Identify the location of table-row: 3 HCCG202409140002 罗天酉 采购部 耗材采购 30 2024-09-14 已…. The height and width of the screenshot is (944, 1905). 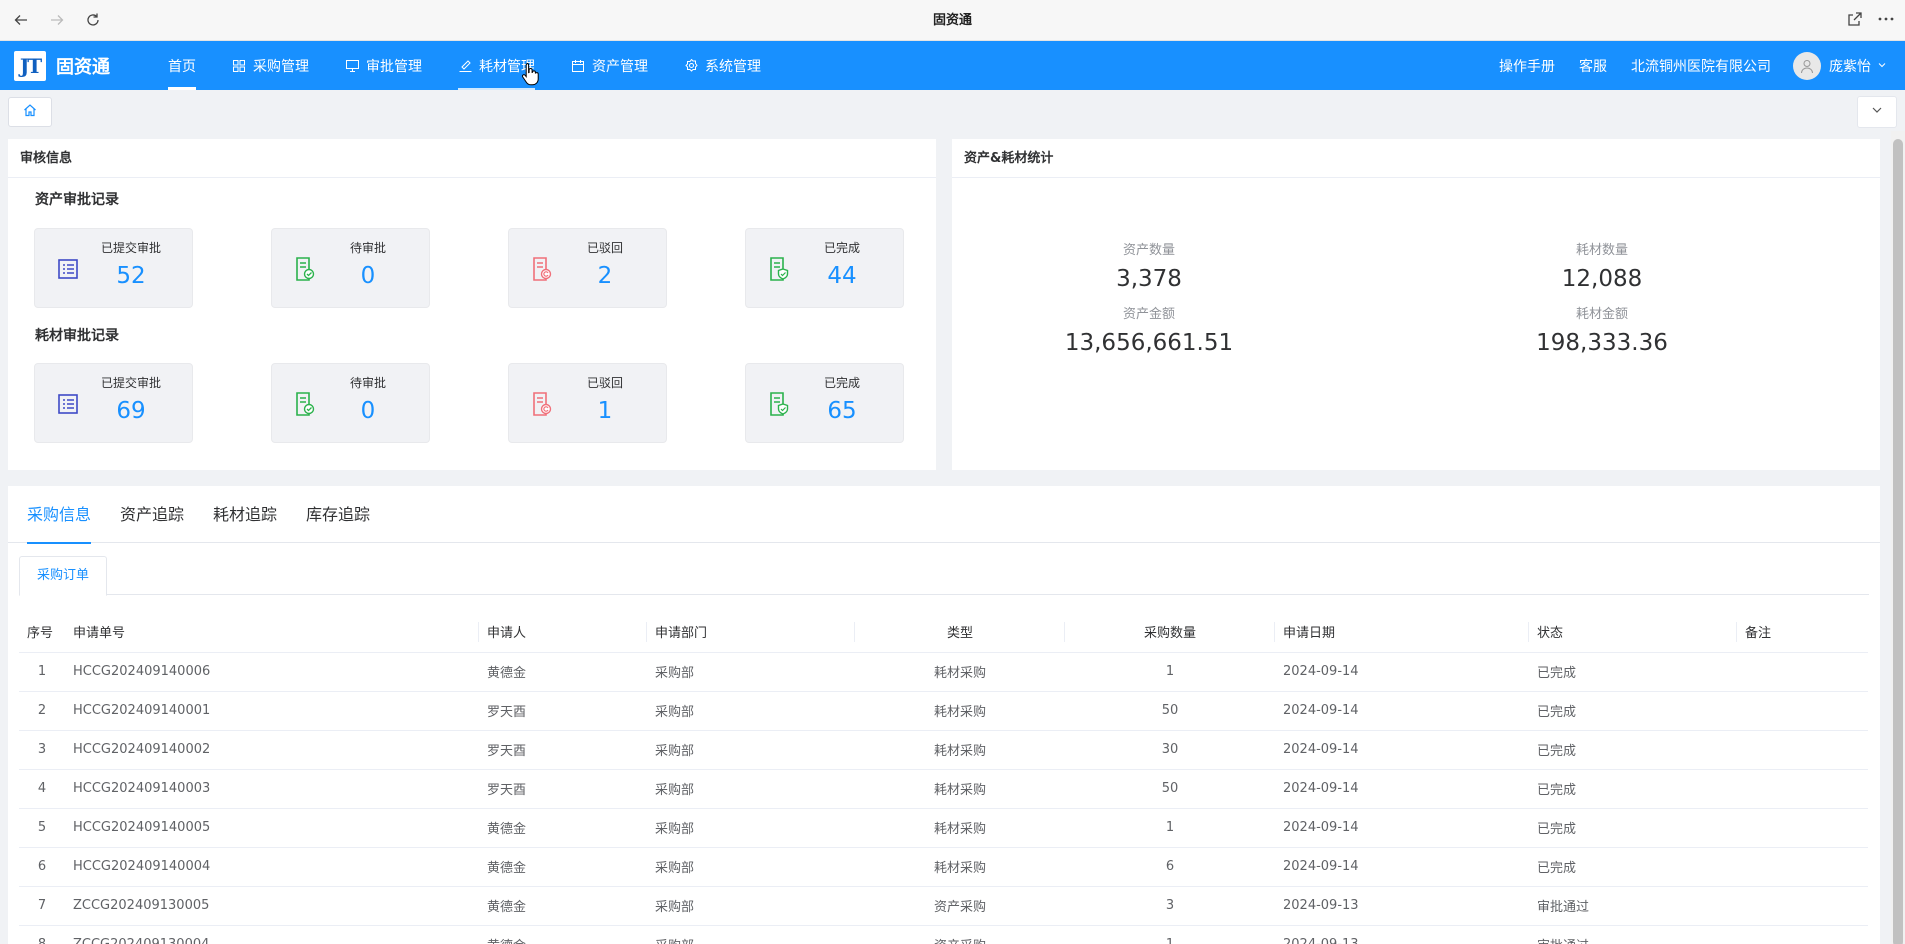
(943, 750).